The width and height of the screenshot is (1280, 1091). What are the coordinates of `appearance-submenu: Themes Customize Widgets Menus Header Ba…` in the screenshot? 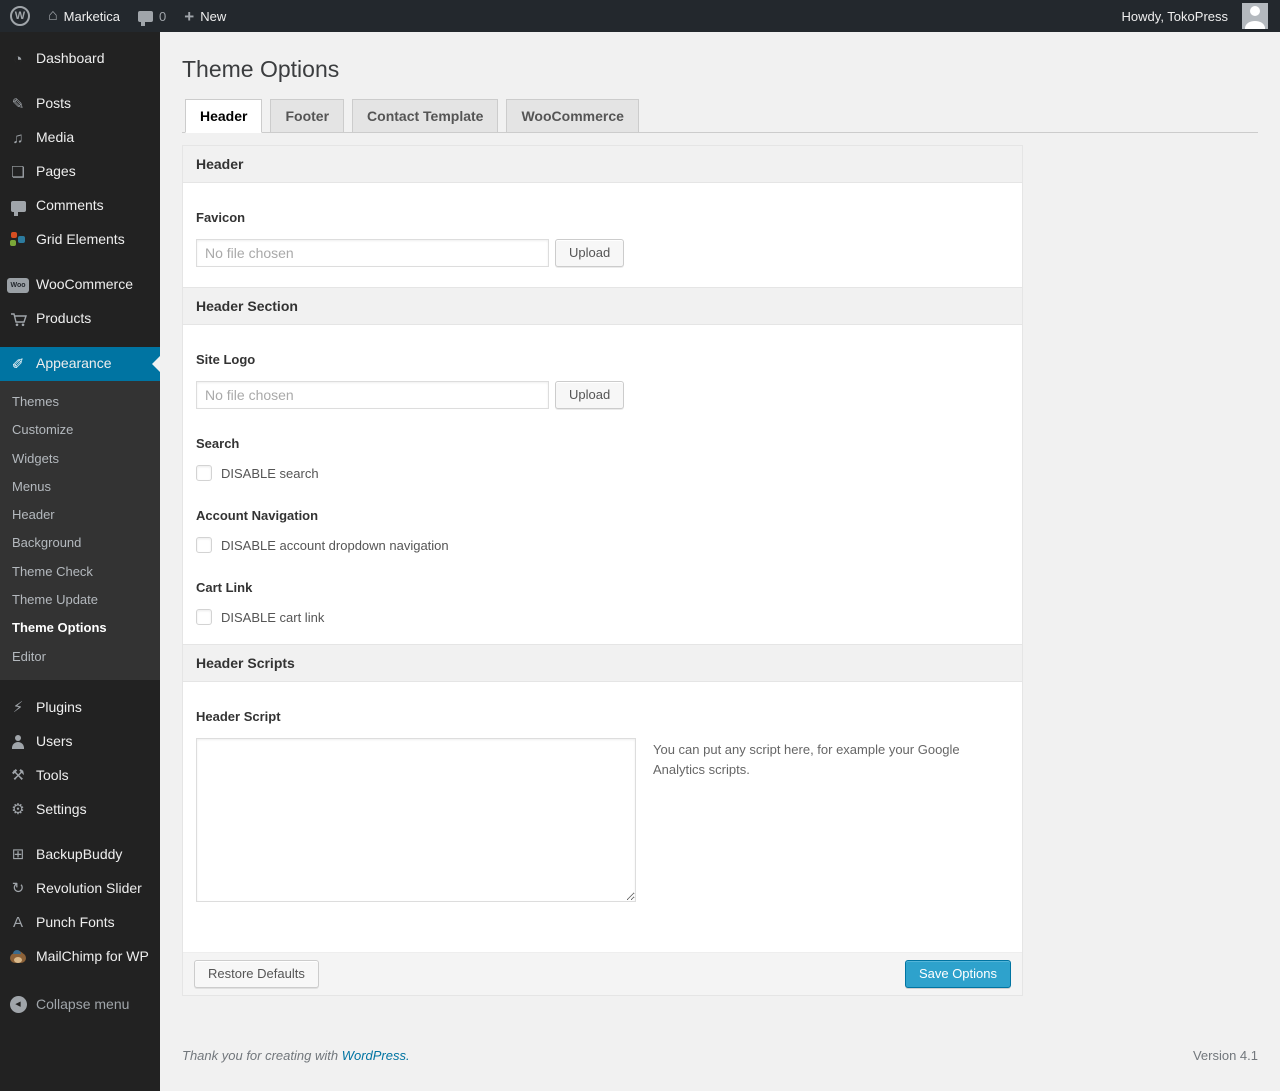 It's located at (80, 530).